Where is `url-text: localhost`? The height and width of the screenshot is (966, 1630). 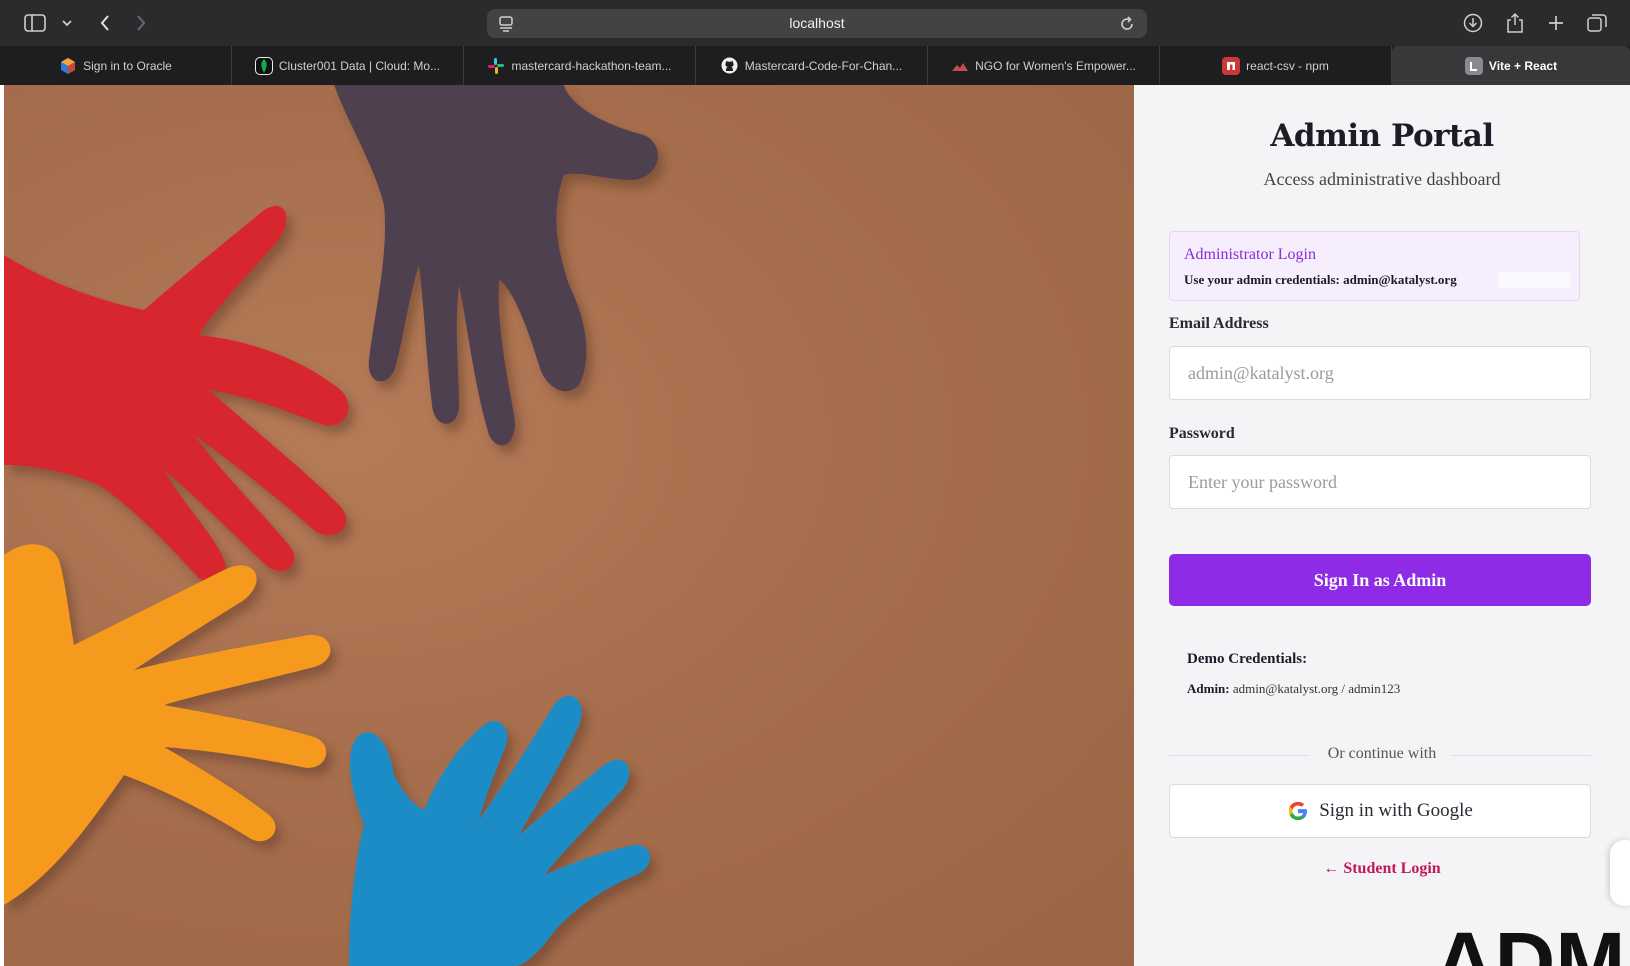
url-text: localhost is located at coordinates (817, 23).